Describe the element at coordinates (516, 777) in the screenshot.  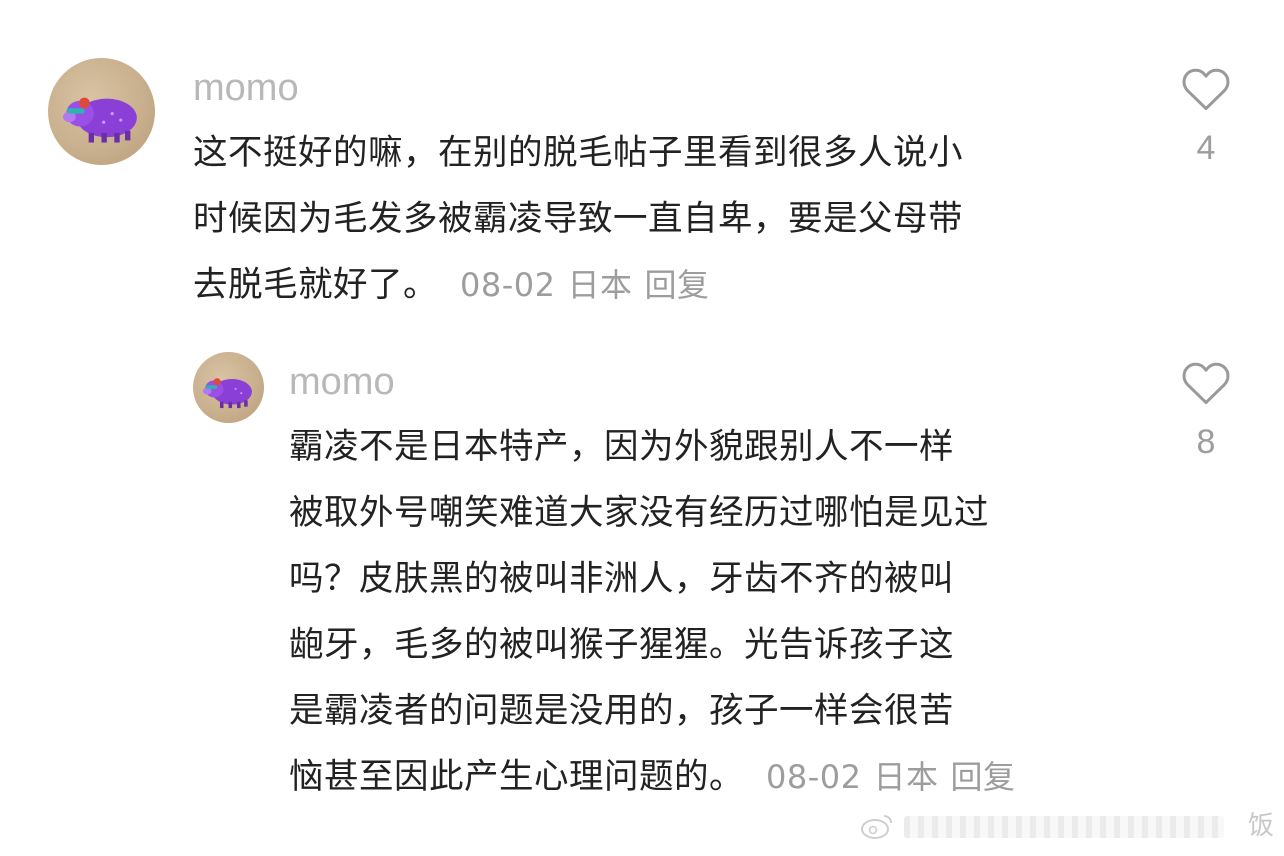
I see `comment-text-fragment: 恼甚至因此产生心理问题的。` at that location.